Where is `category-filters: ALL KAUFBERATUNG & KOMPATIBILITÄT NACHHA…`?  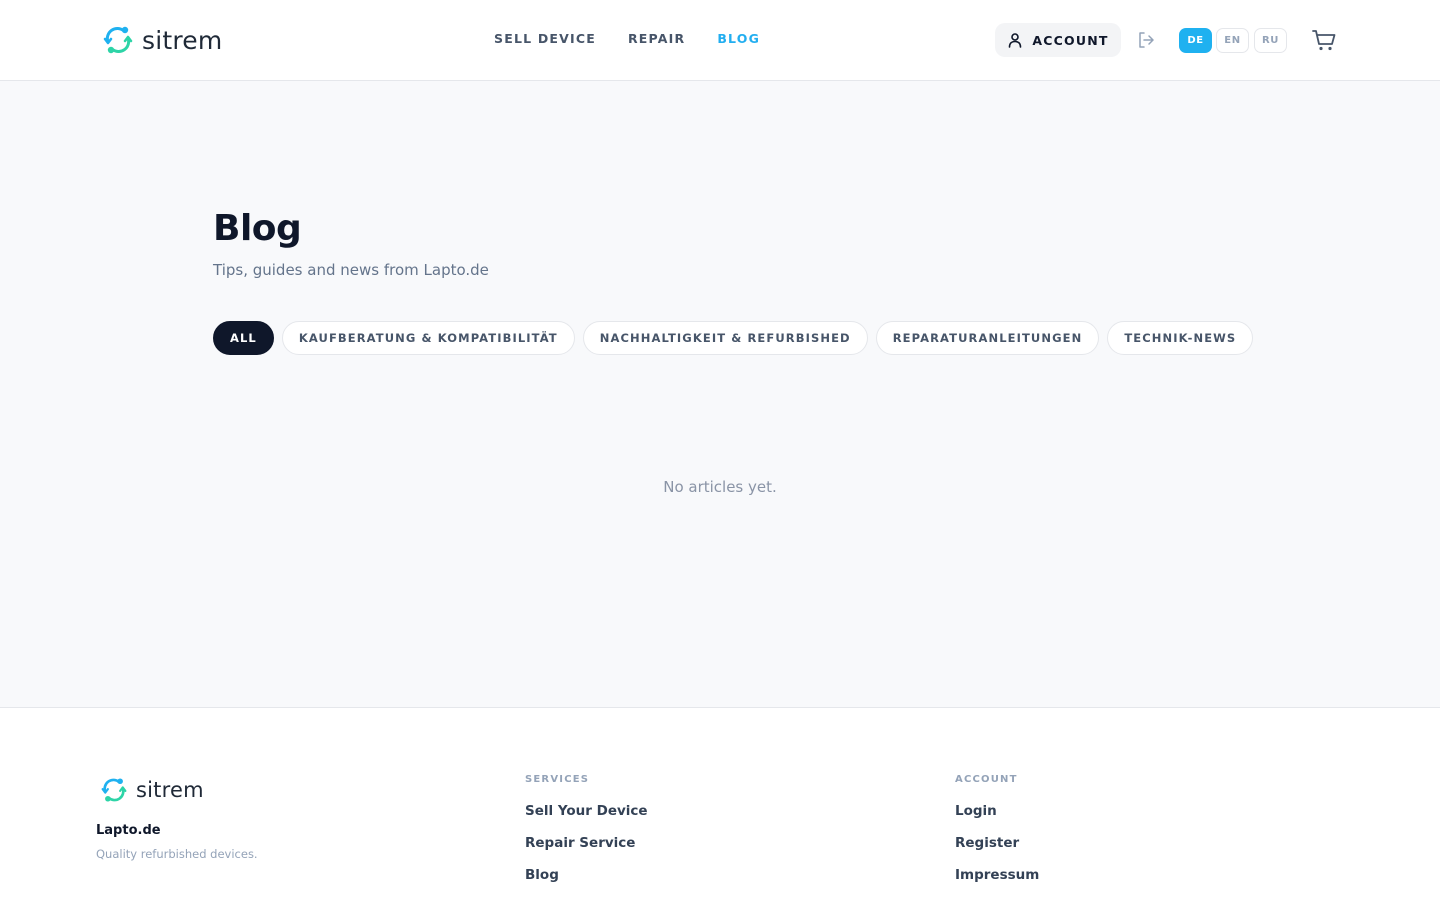 category-filters: ALL KAUFBERATUNG & KOMPATIBILITÄT NACHHA… is located at coordinates (733, 338).